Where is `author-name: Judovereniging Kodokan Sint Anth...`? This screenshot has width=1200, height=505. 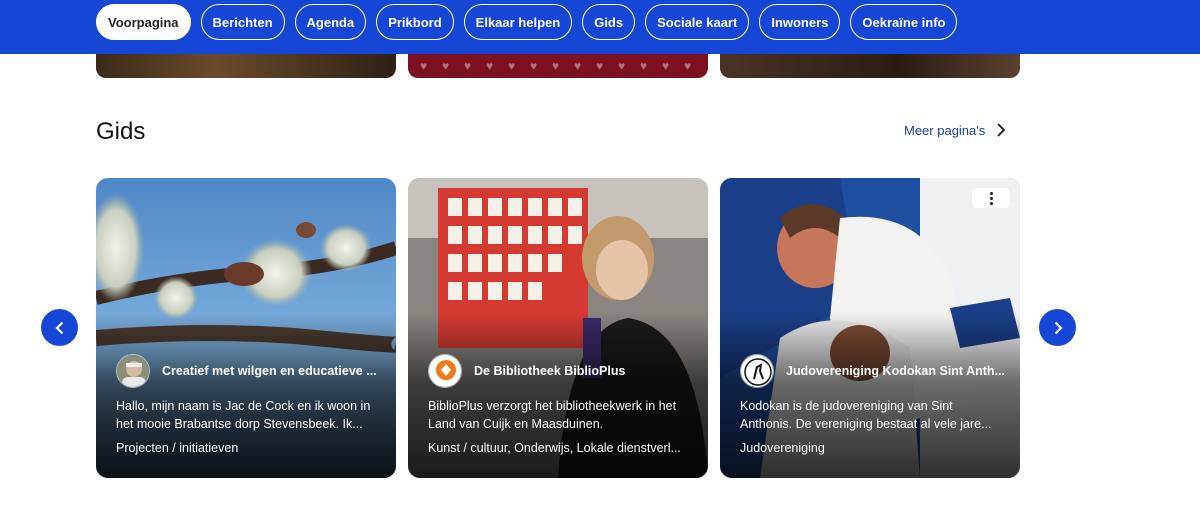
author-name: Judovereniging Kodokan Sint Anth... is located at coordinates (895, 371).